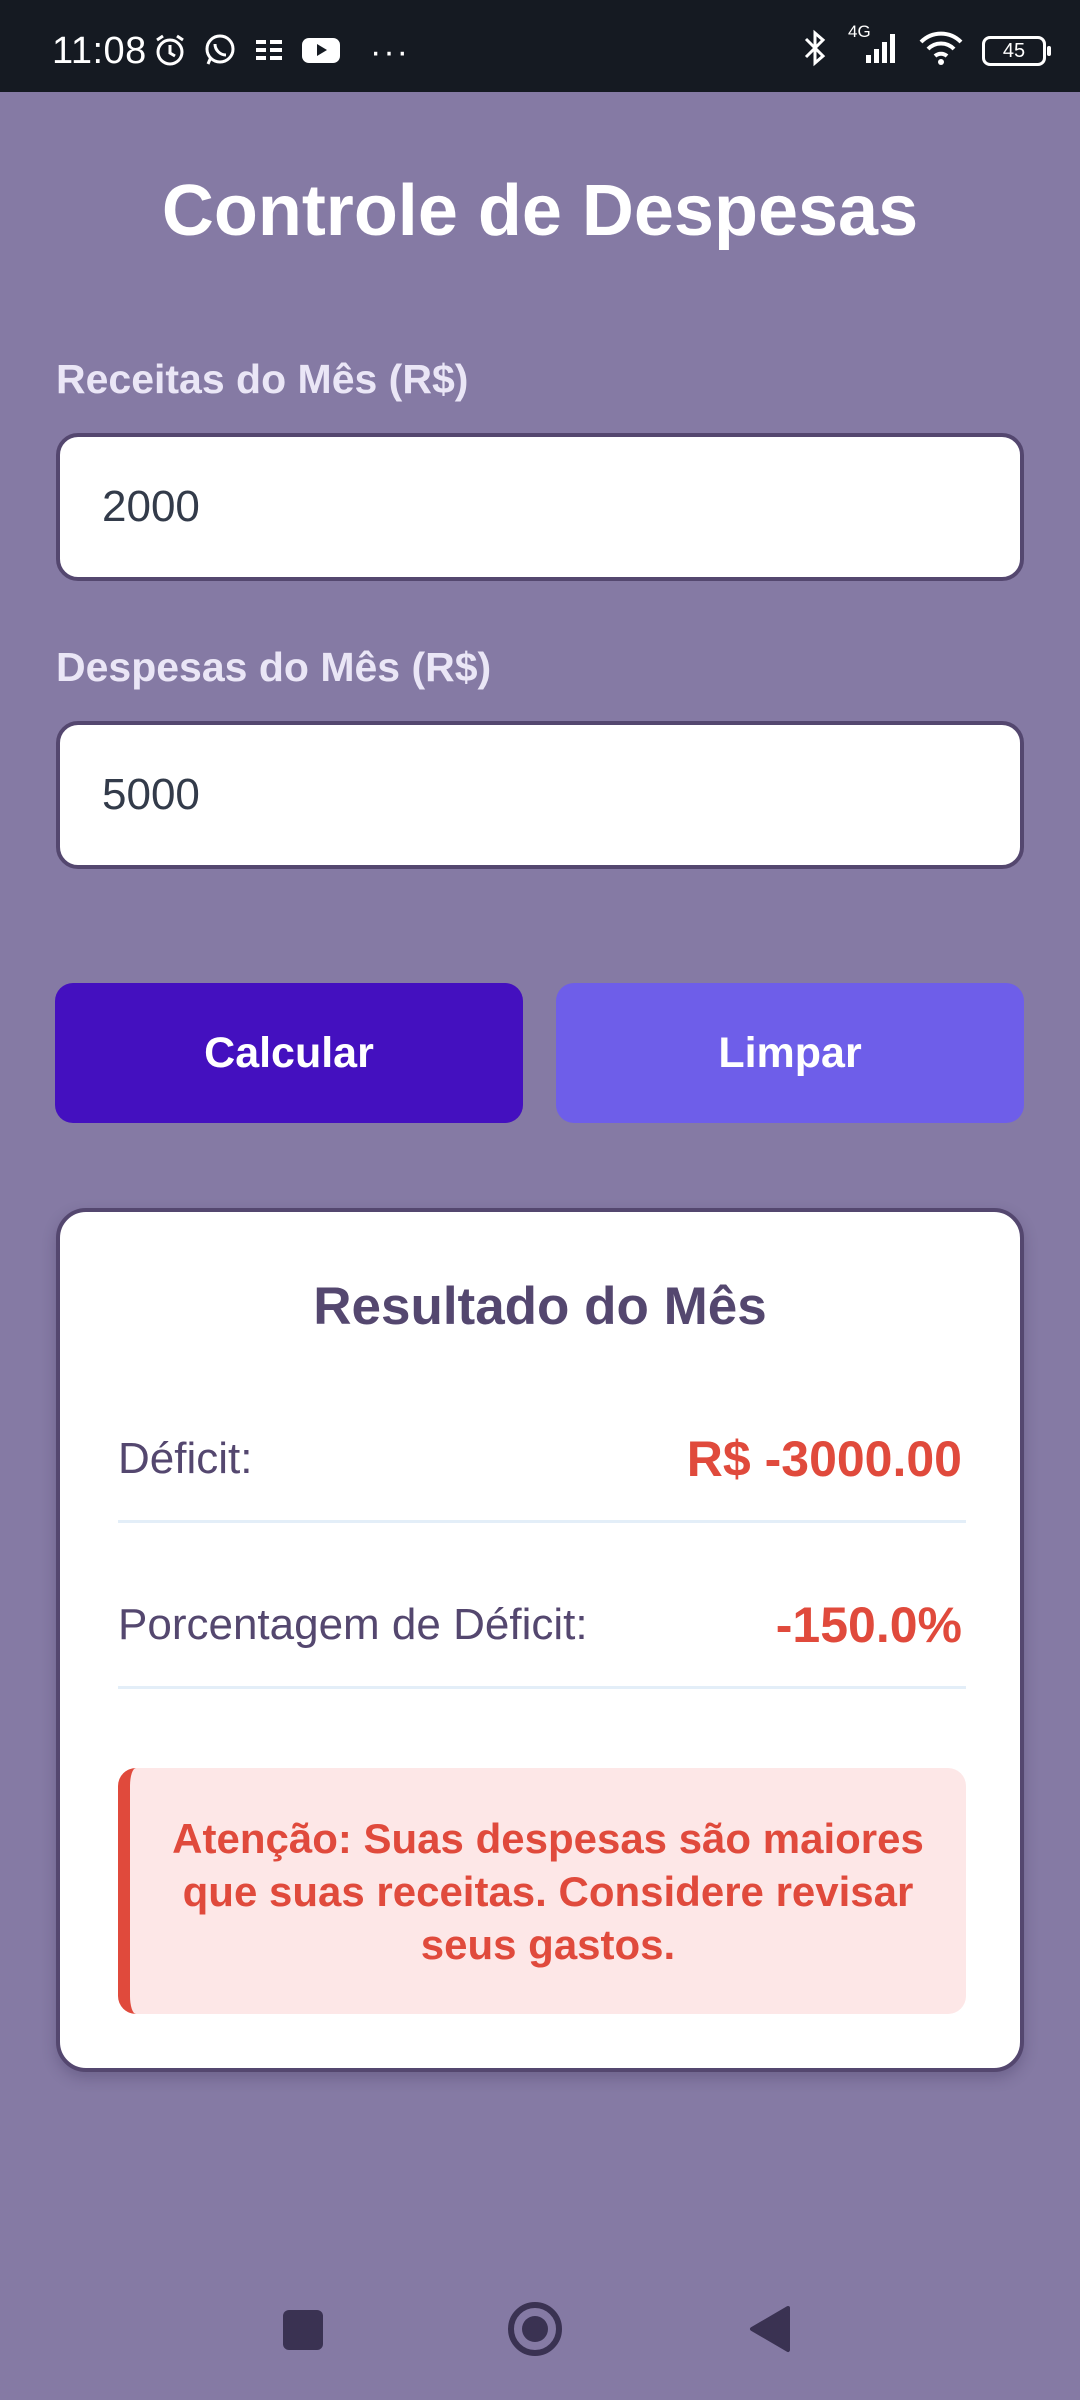 The image size is (1080, 2400). Describe the element at coordinates (535, 2329) in the screenshot. I see `home-circle-icon` at that location.